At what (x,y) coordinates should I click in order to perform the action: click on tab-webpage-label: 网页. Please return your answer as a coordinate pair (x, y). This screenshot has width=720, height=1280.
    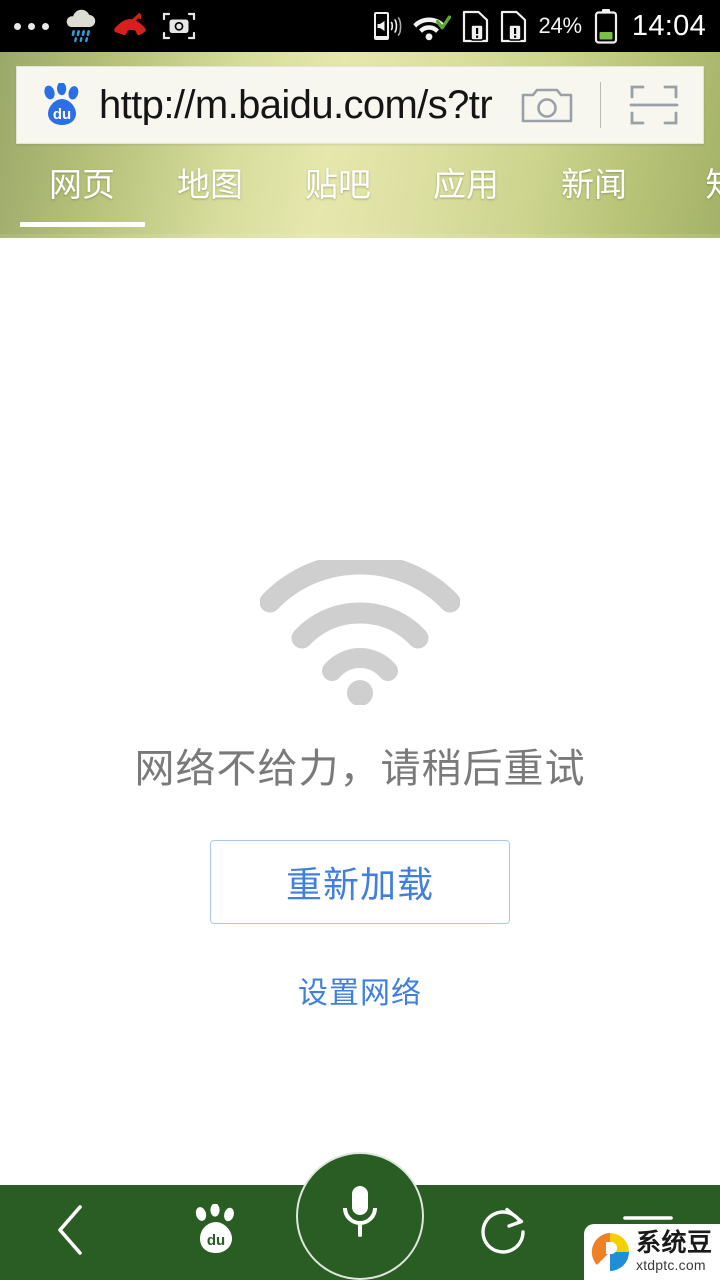
    Looking at the image, I should click on (82, 184).